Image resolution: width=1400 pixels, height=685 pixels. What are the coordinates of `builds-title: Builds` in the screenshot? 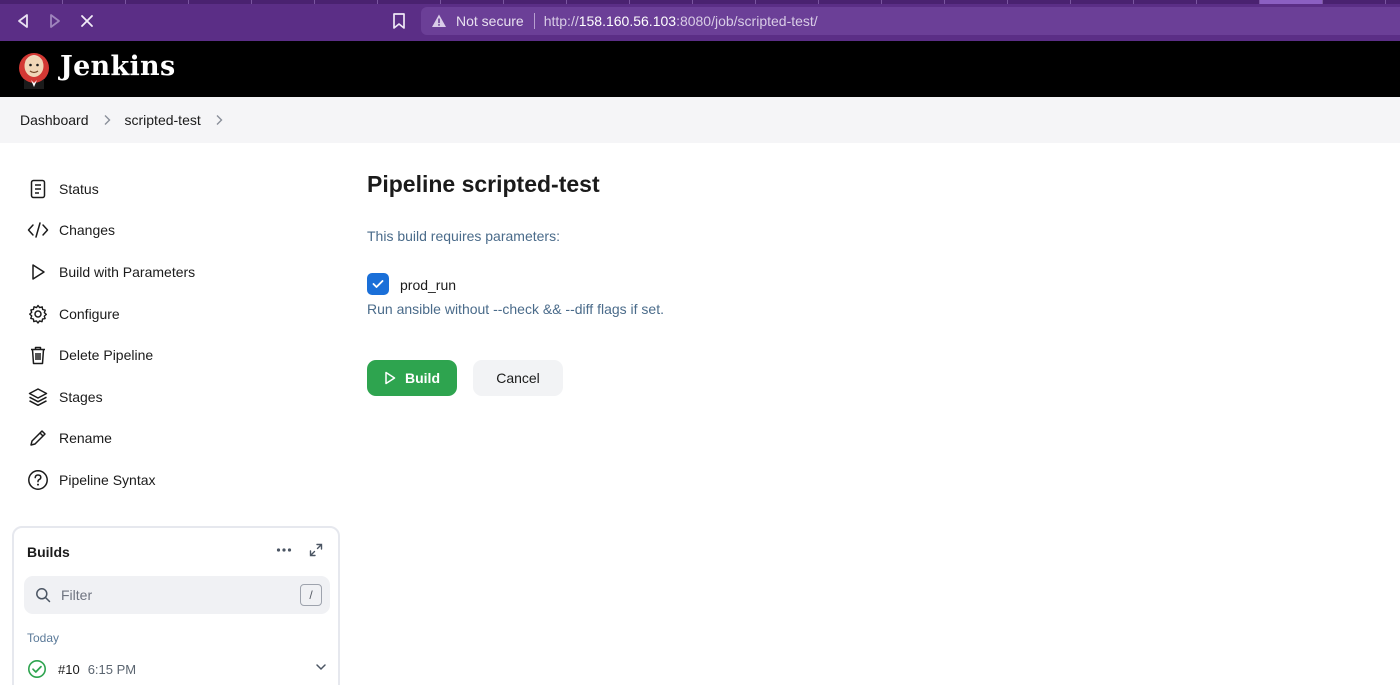 It's located at (48, 552).